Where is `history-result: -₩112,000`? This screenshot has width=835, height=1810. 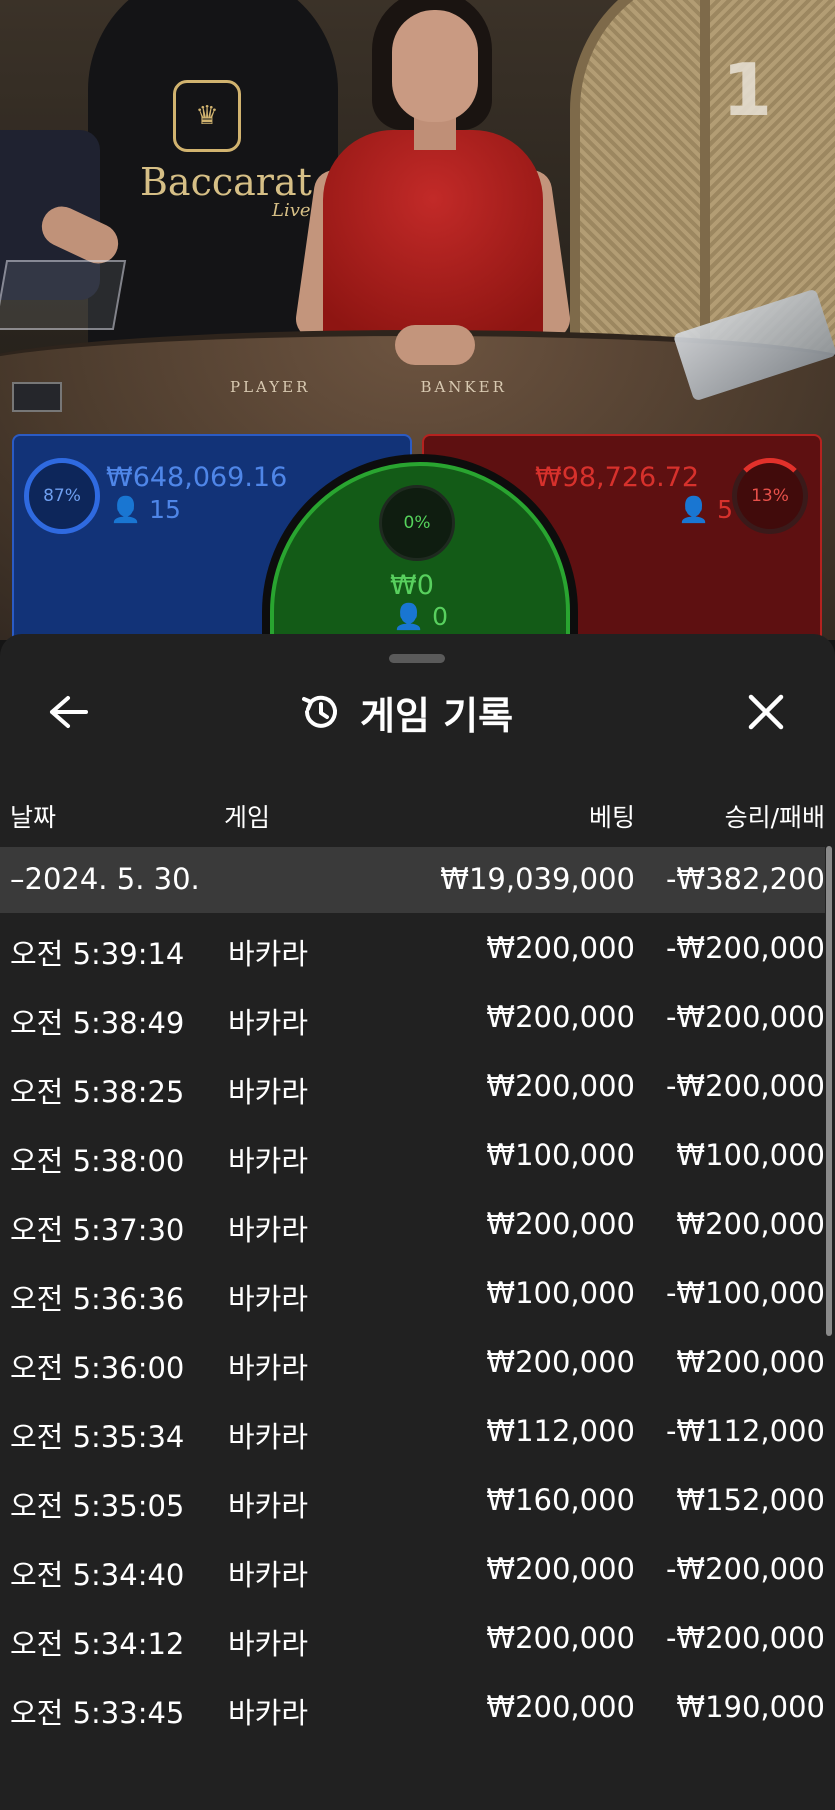
history-result: -₩112,000 is located at coordinates (745, 1431).